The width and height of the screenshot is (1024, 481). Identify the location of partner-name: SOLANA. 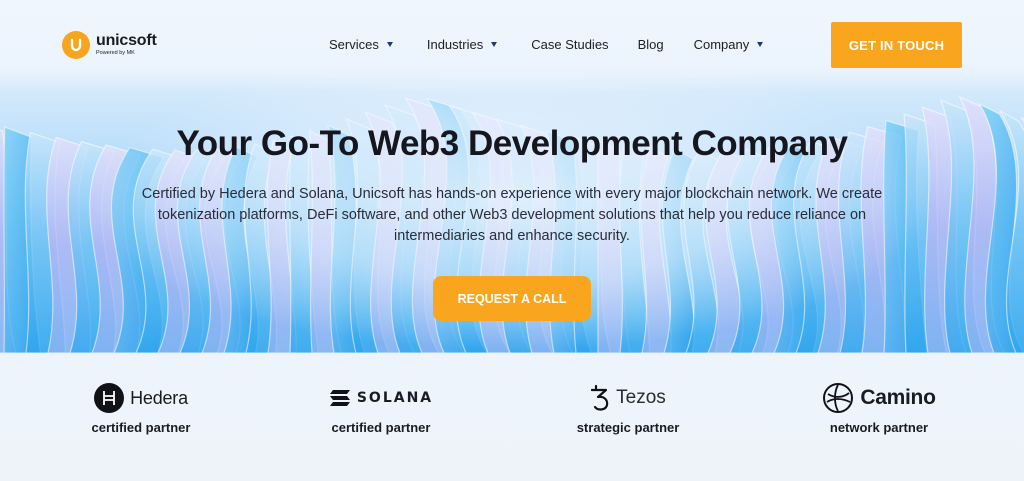
(395, 398).